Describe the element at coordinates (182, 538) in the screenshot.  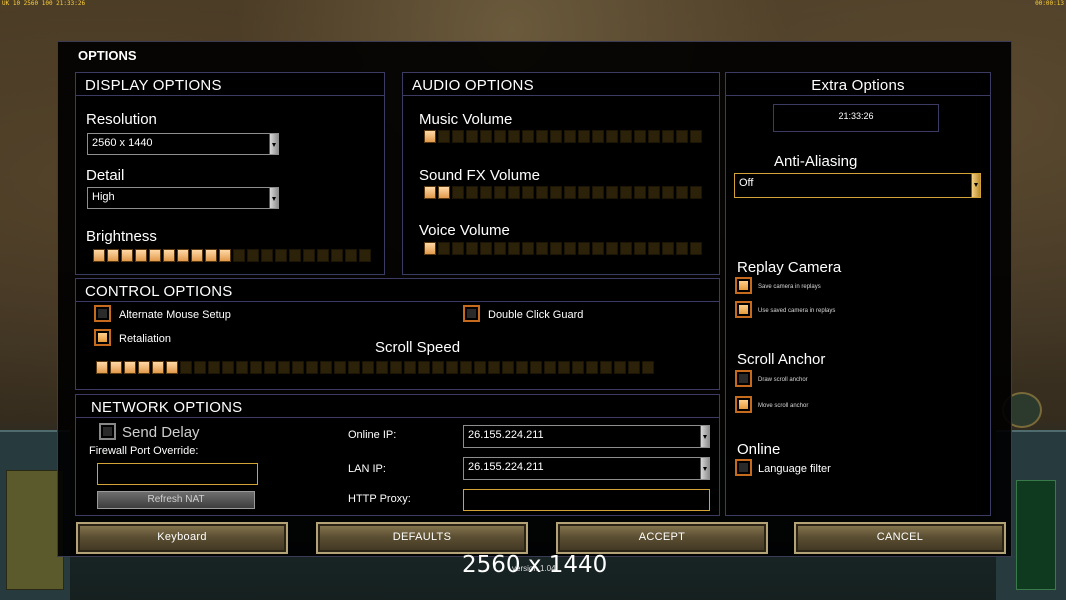
I see `keyboard-button: Keyboard` at that location.